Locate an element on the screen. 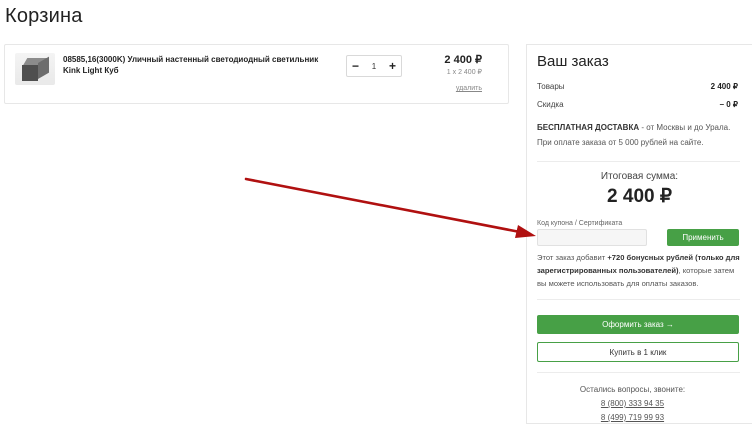 This screenshot has width=752, height=424. goods-value: 2 400 ₽ is located at coordinates (724, 86).